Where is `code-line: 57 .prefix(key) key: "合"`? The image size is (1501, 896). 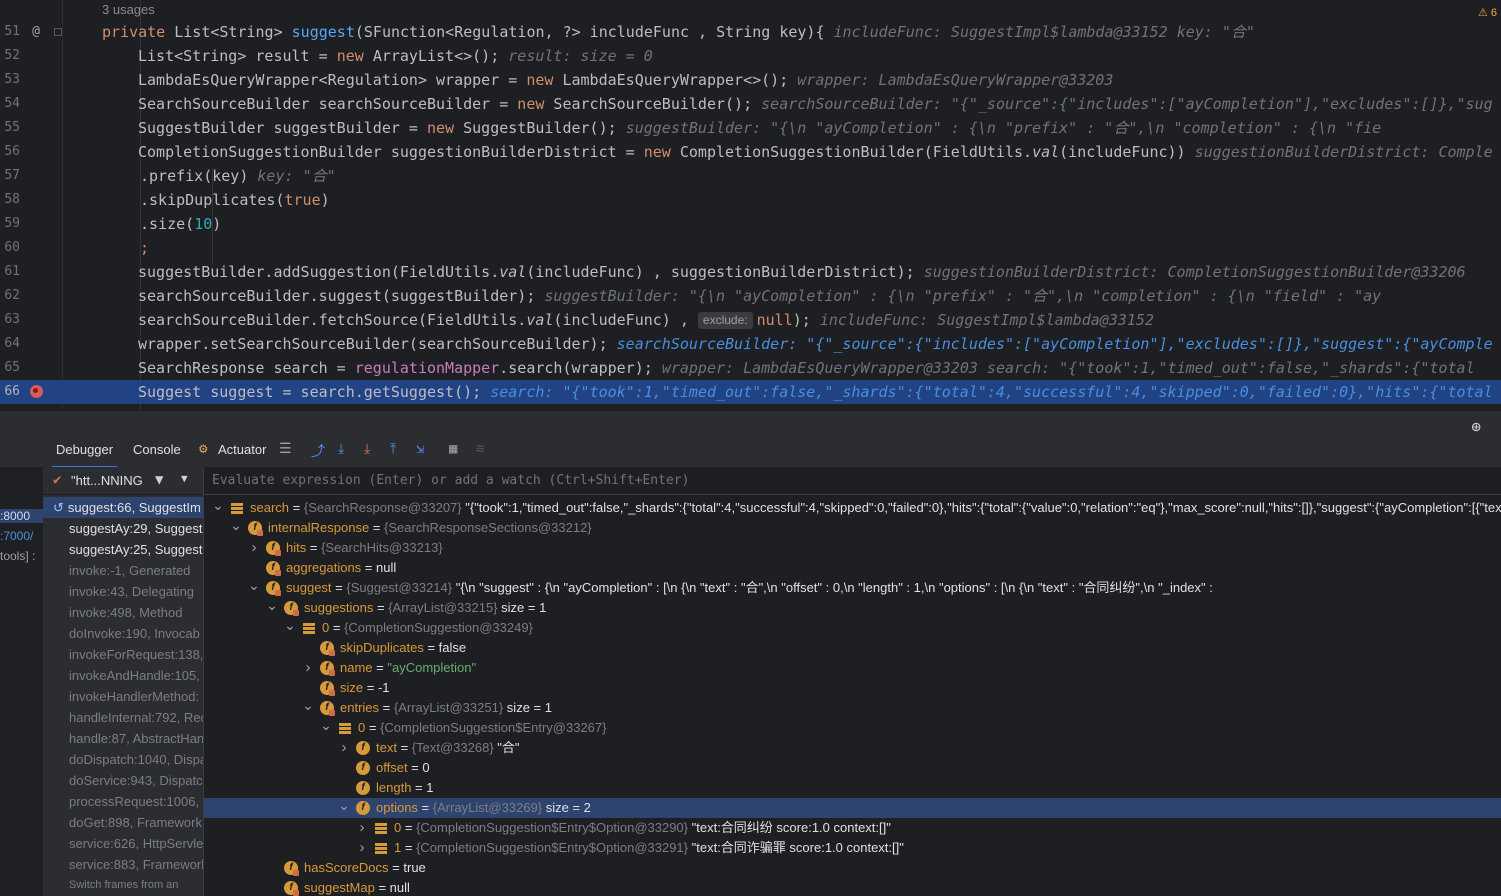
code-line: 57 .prefix(key) key: "合" is located at coordinates (750, 176).